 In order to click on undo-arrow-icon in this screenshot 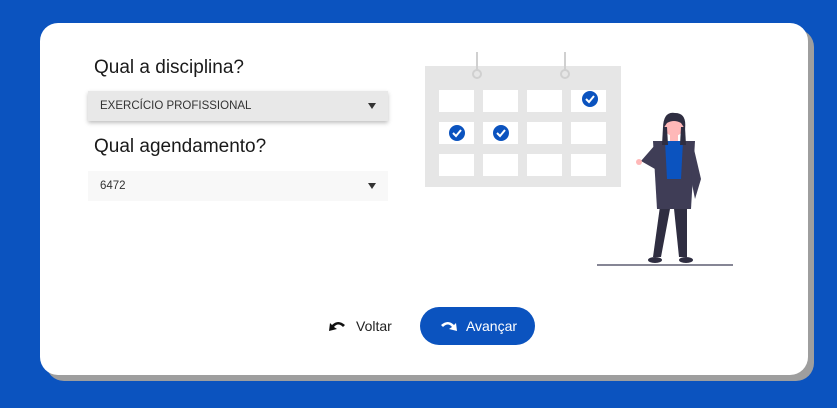, I will do `click(338, 326)`.